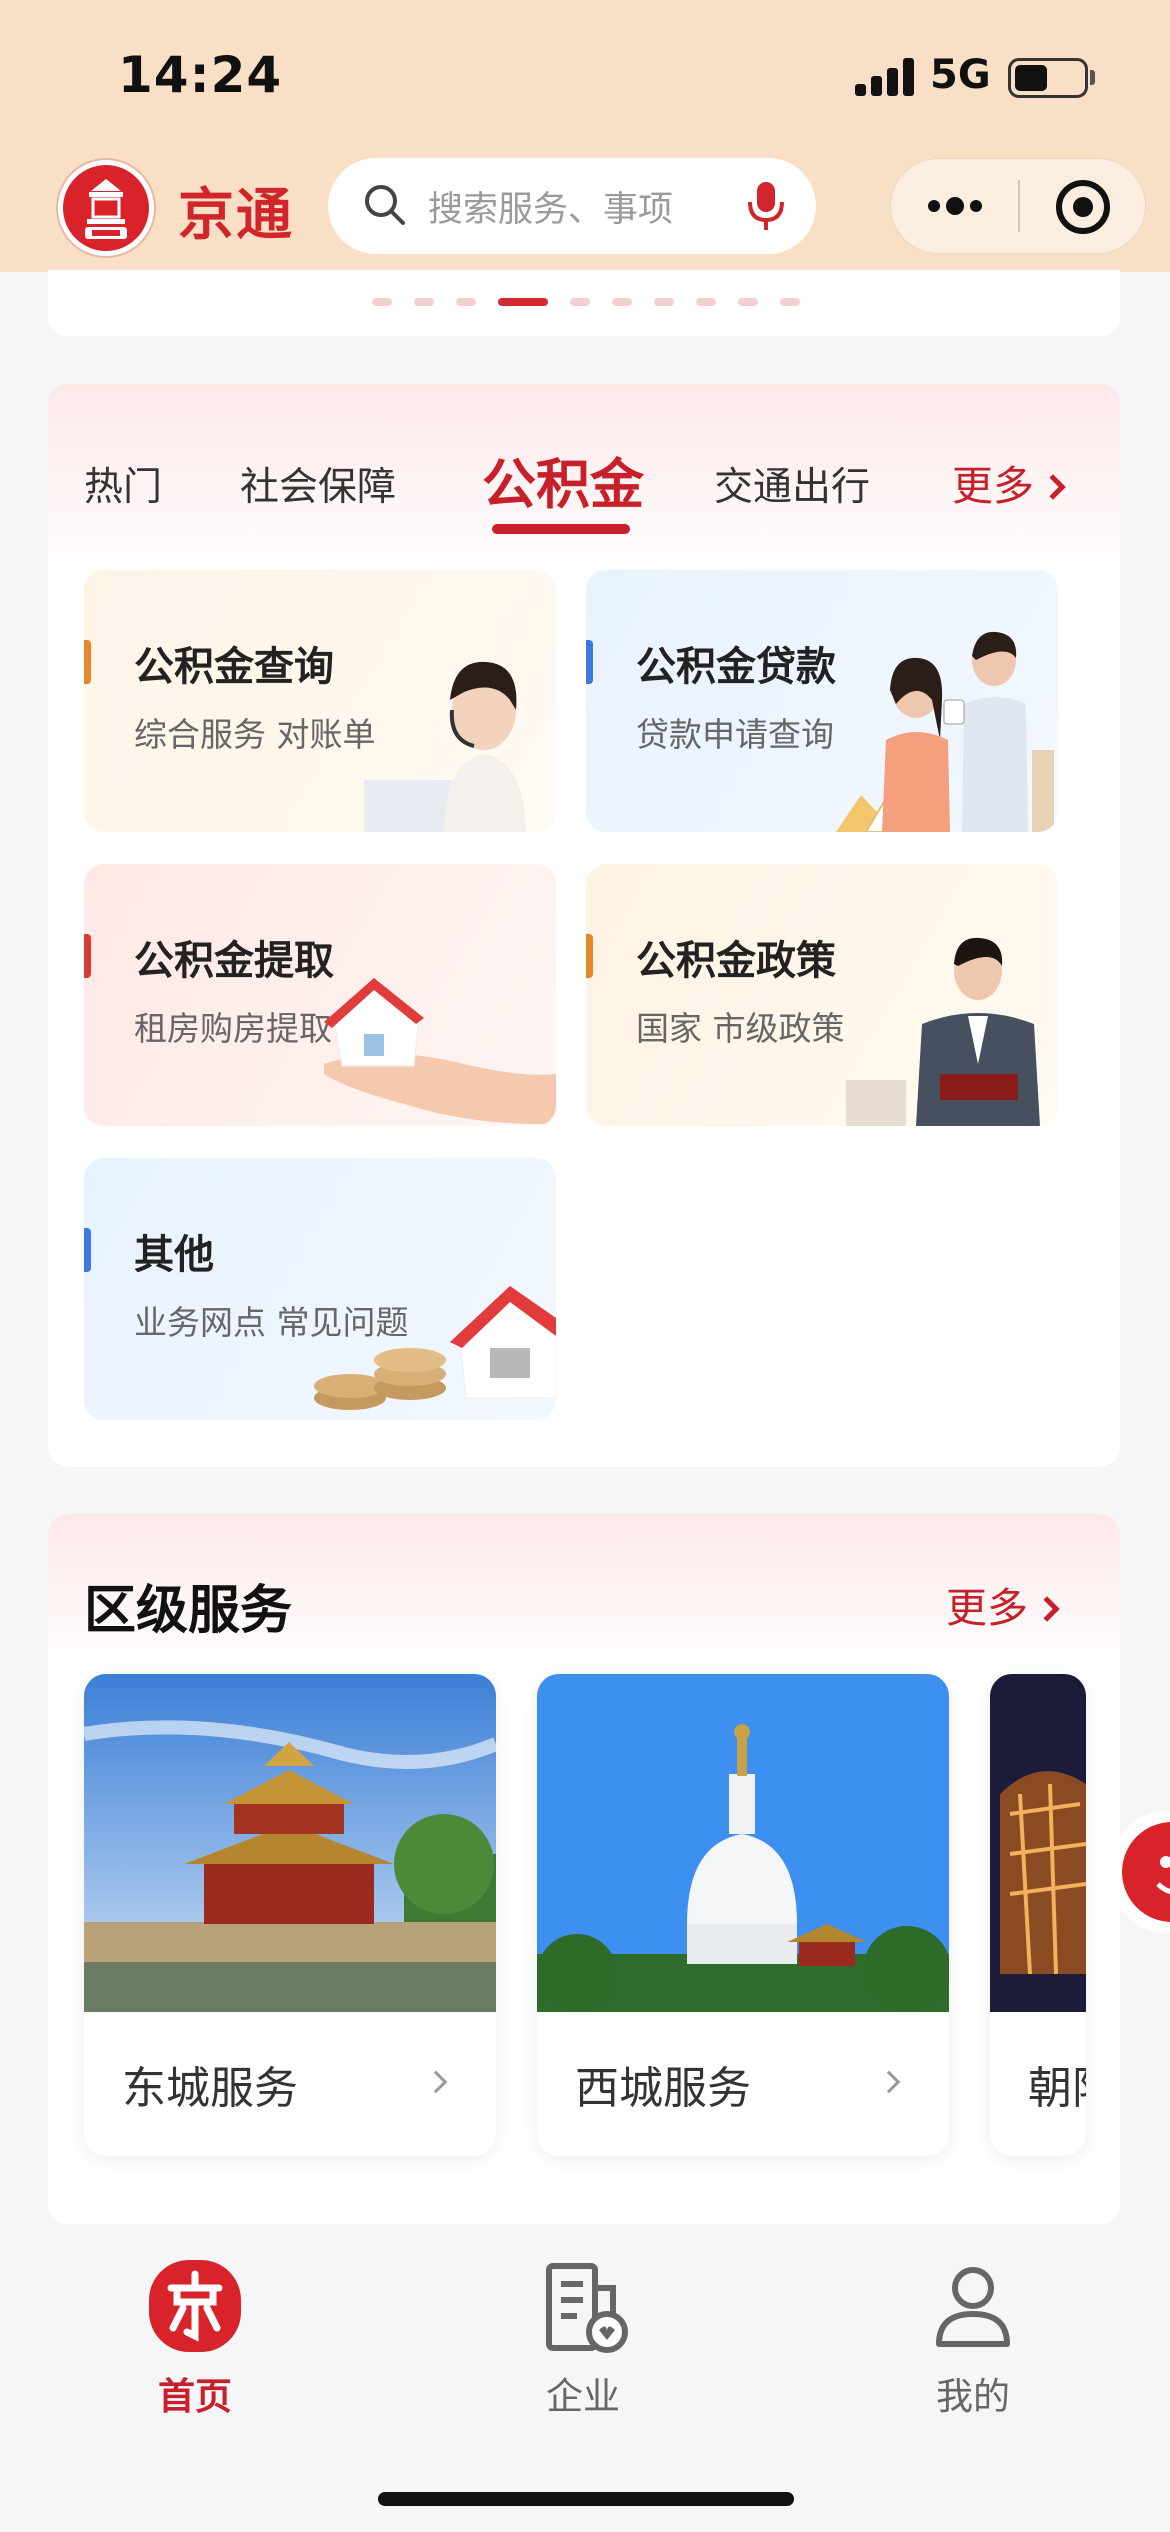 Image resolution: width=1170 pixels, height=2532 pixels. What do you see at coordinates (523, 302) in the screenshot?
I see `banner-dot-active` at bounding box center [523, 302].